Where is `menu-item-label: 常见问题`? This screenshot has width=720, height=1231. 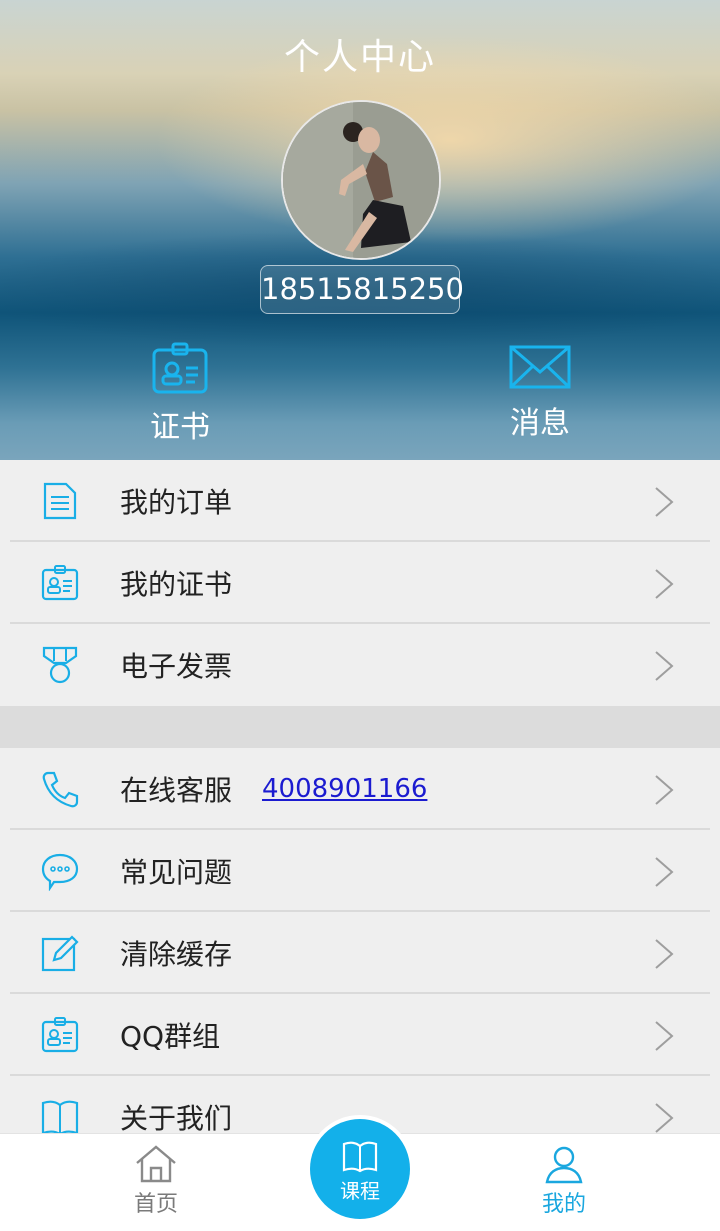 menu-item-label: 常见问题 is located at coordinates (176, 872).